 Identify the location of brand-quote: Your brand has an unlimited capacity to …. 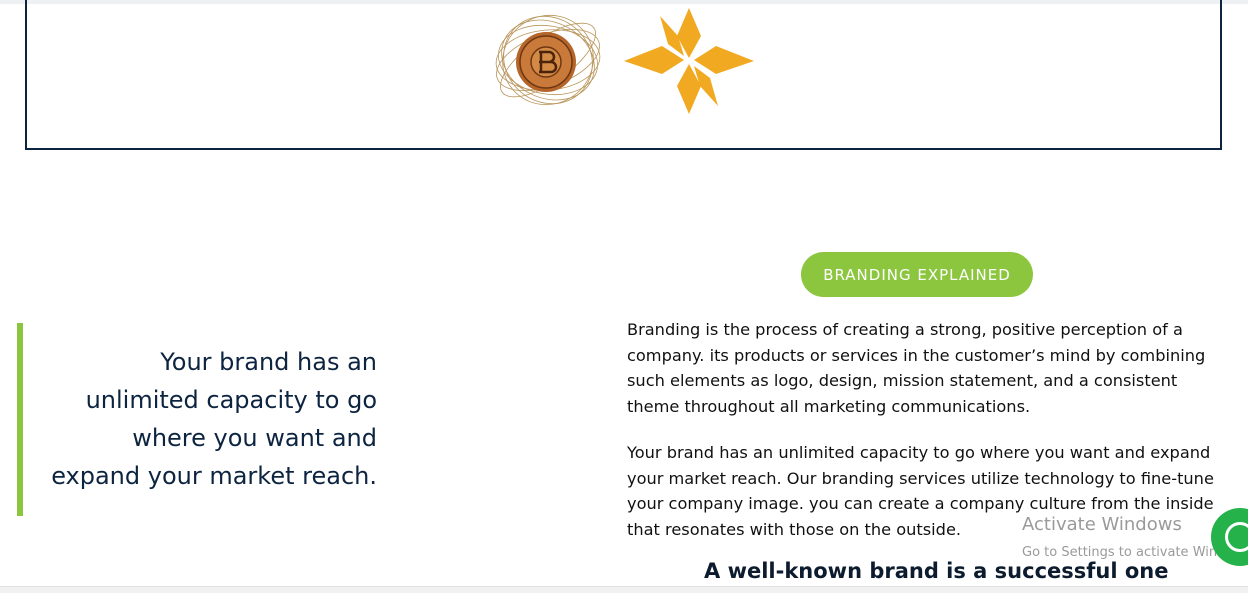
(214, 419).